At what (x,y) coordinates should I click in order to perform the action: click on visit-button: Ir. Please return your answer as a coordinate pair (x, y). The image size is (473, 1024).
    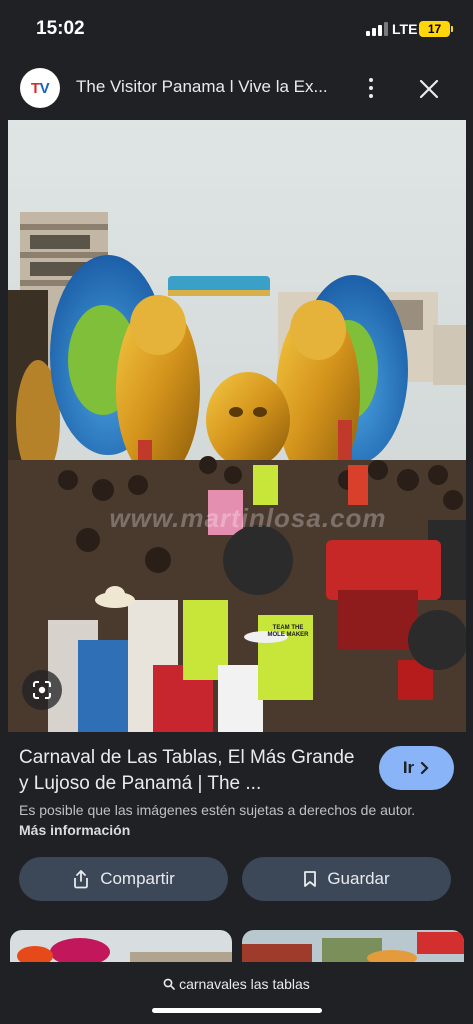
    Looking at the image, I should click on (416, 768).